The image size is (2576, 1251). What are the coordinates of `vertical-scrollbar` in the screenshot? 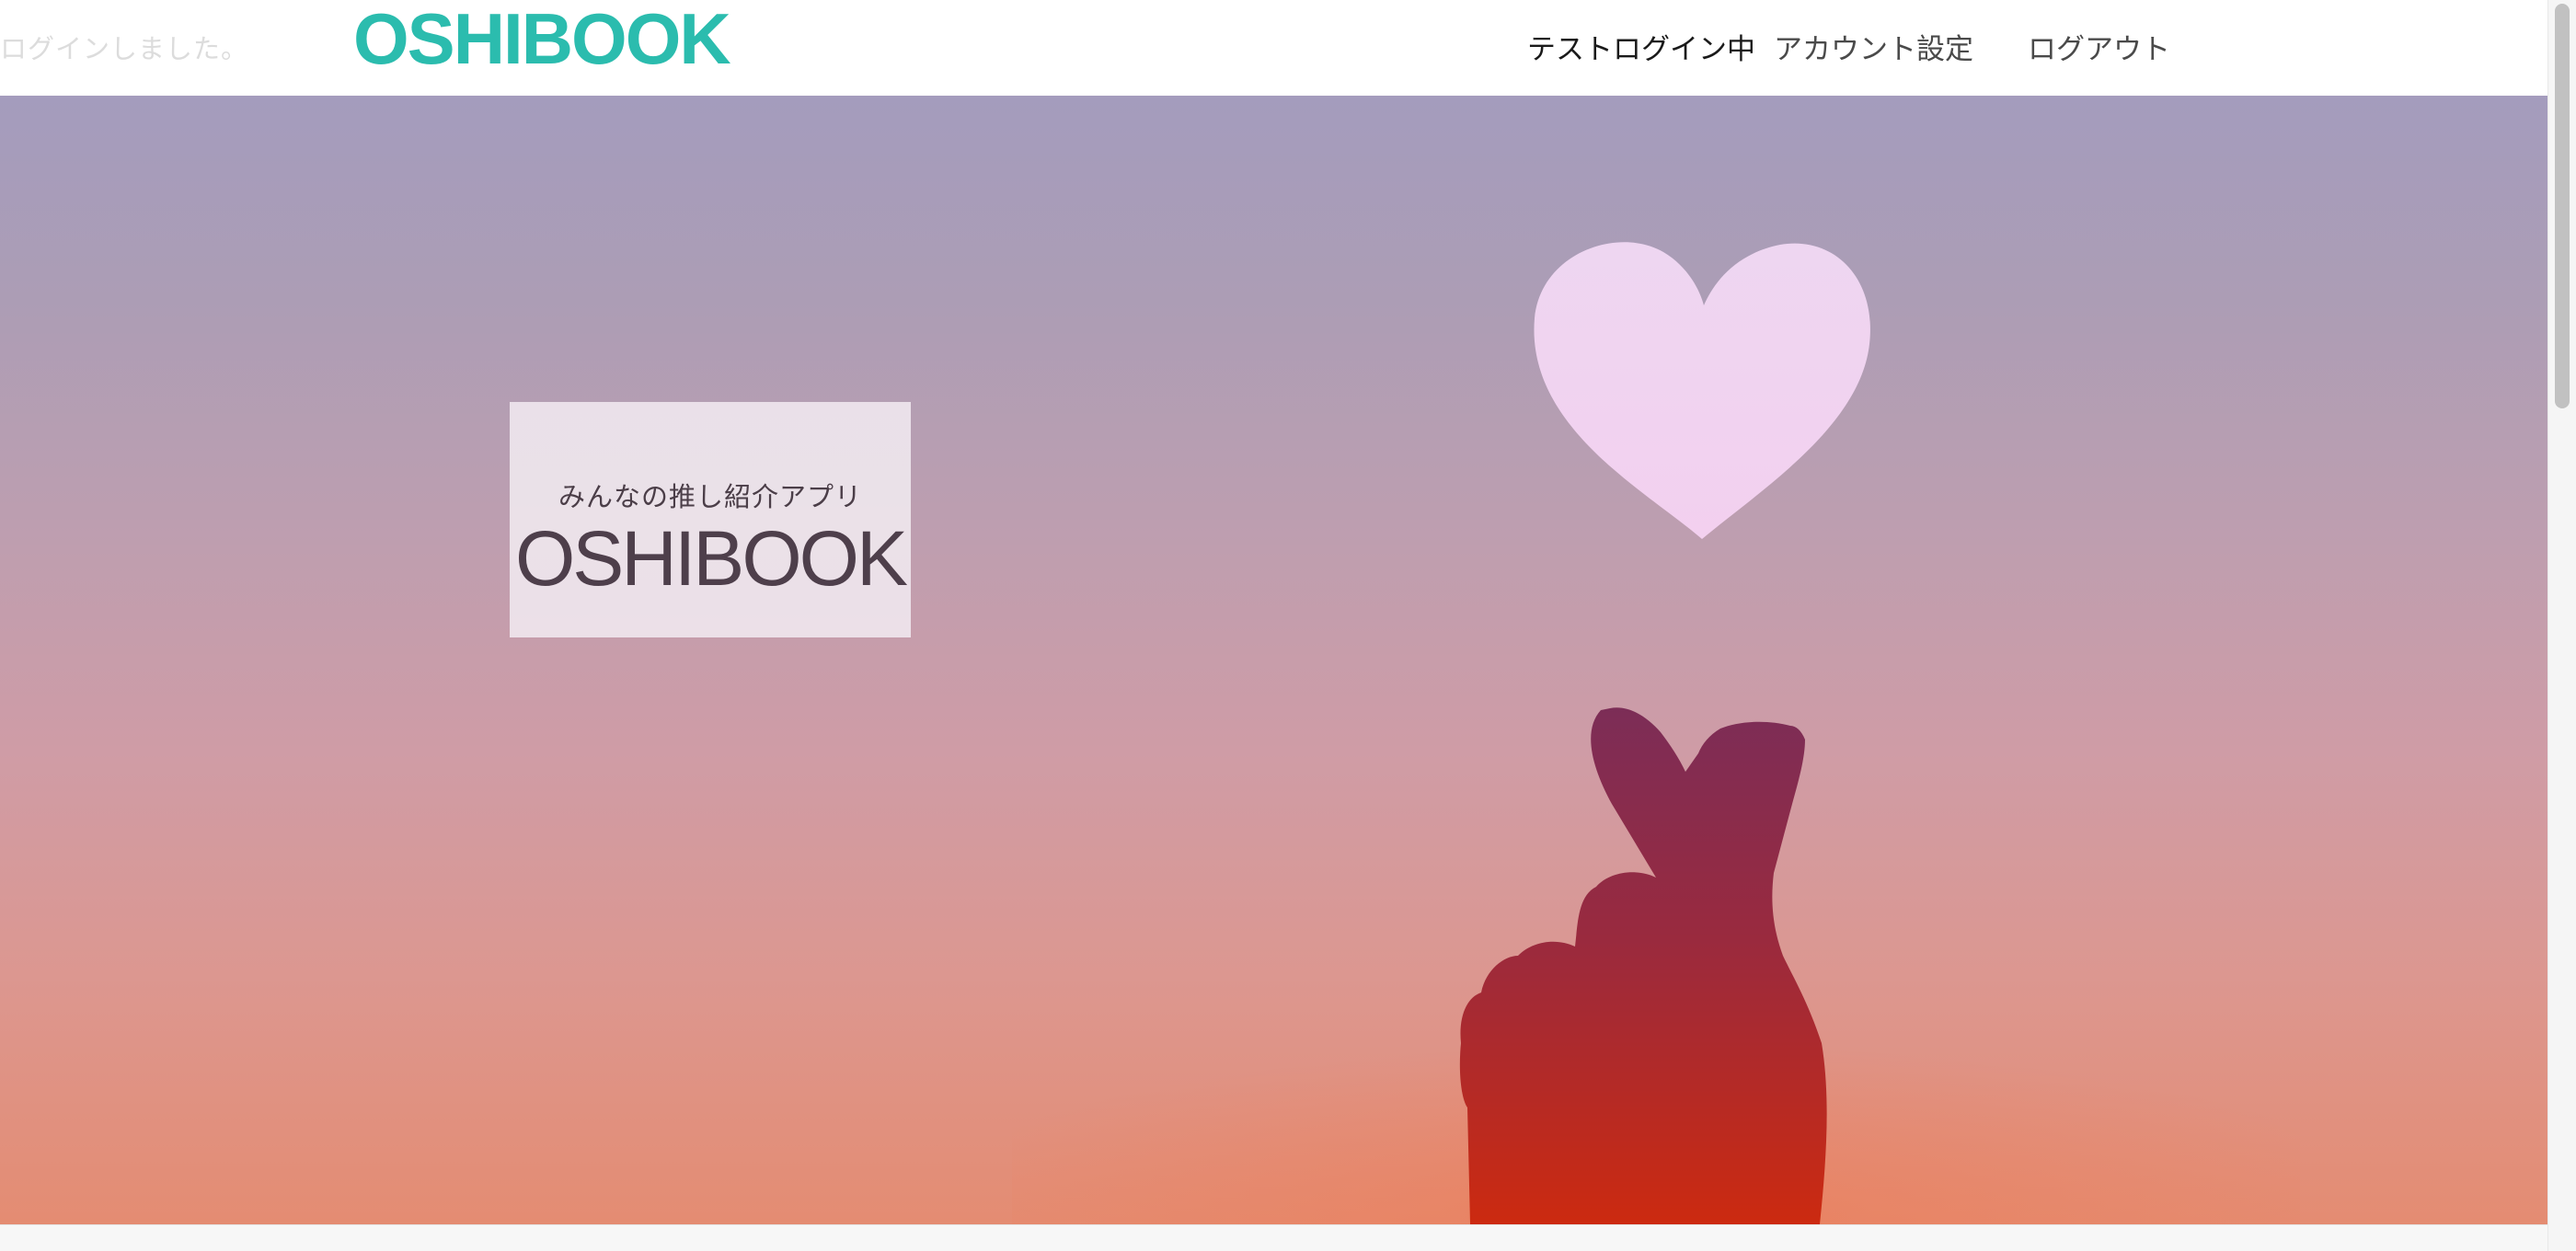 It's located at (2561, 625).